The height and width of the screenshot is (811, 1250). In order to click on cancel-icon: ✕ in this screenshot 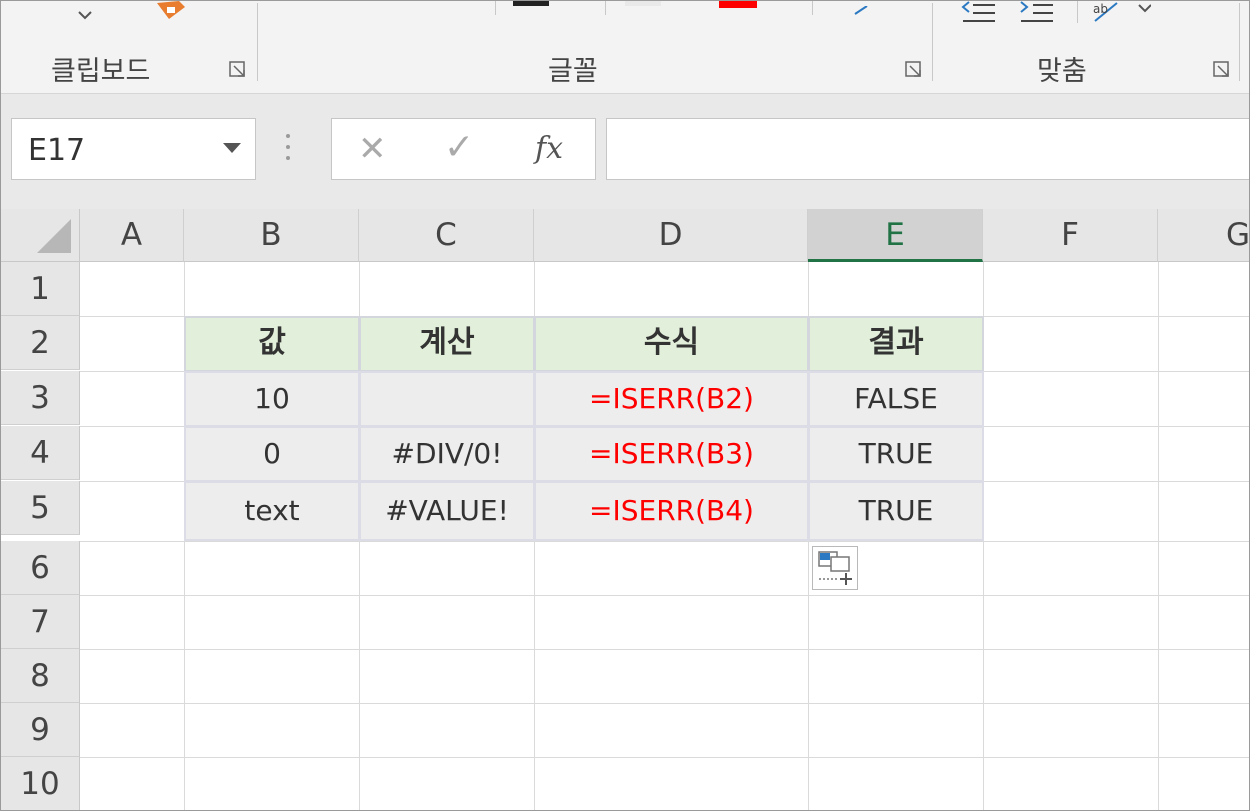, I will do `click(372, 149)`.